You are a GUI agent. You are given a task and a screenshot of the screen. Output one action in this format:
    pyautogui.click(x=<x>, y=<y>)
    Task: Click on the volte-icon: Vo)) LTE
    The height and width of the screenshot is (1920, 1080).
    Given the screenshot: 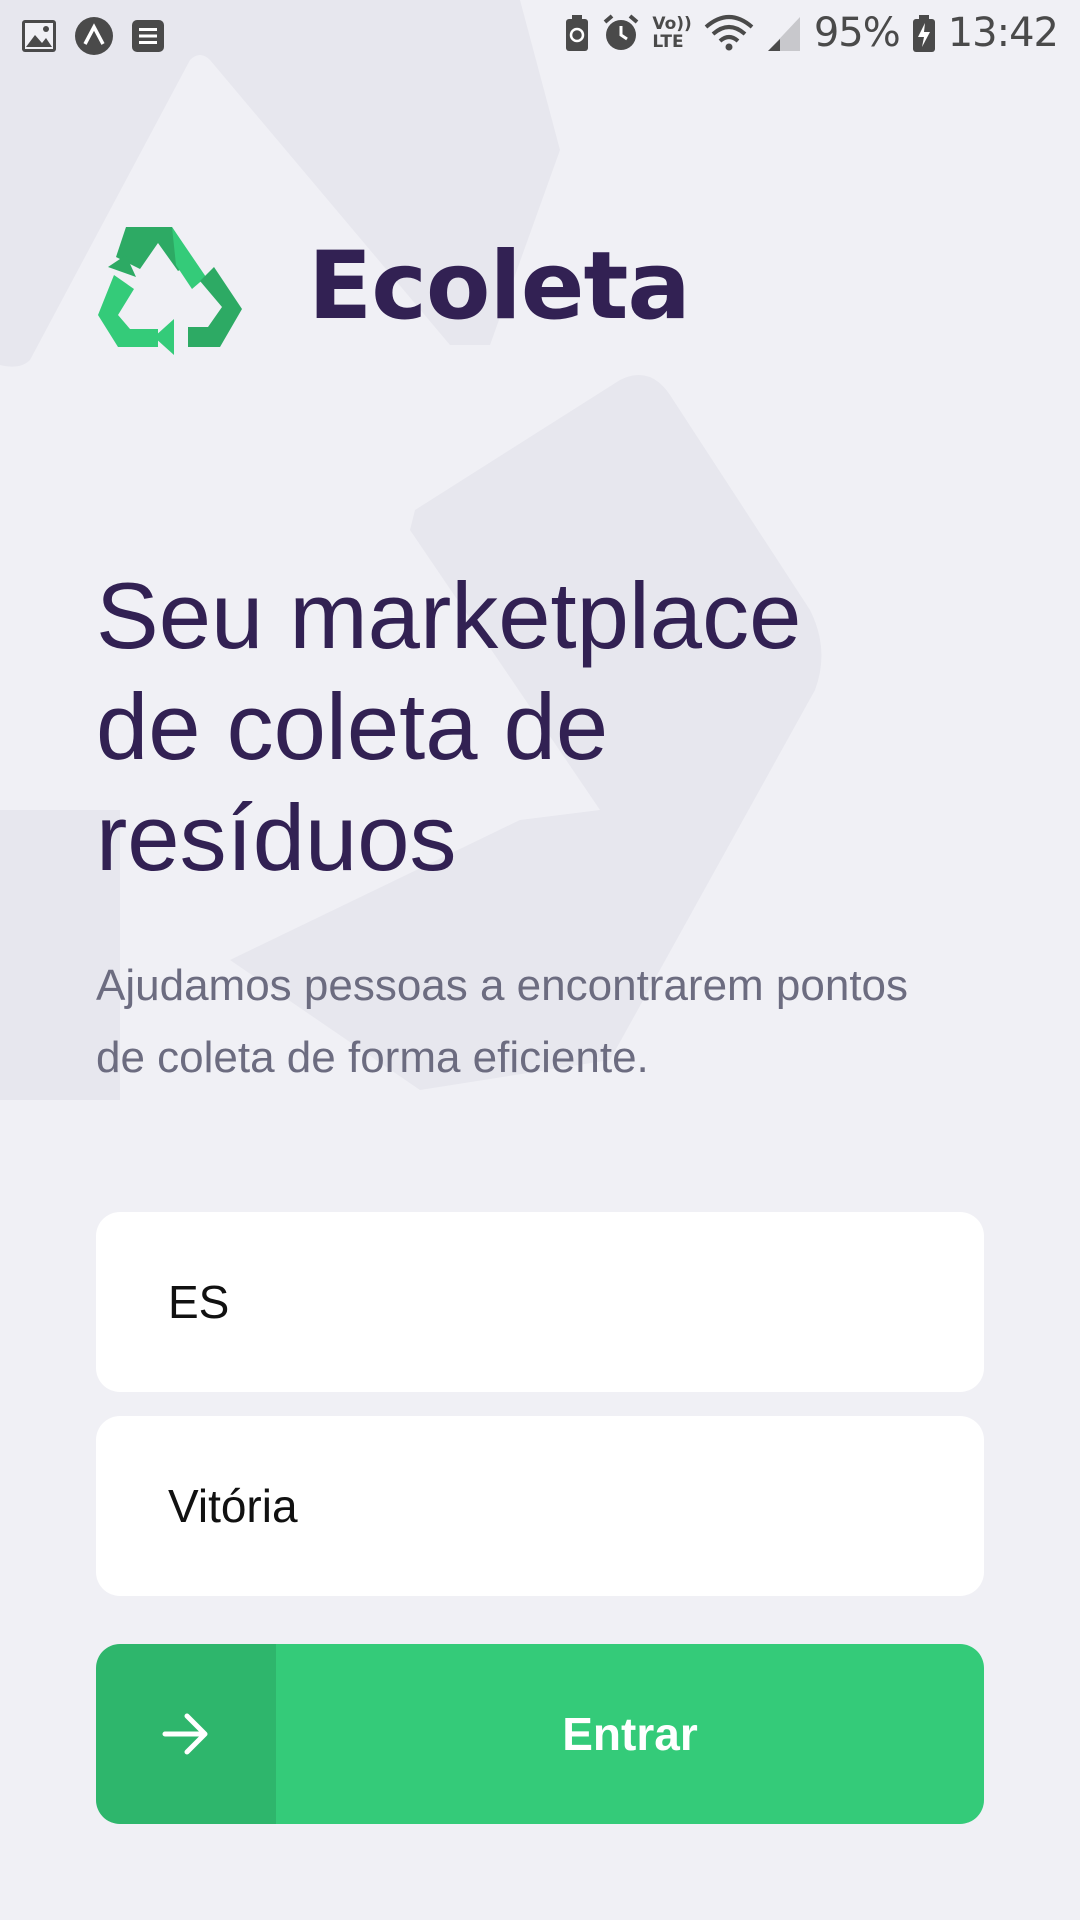 What is the action you would take?
    pyautogui.click(x=671, y=33)
    